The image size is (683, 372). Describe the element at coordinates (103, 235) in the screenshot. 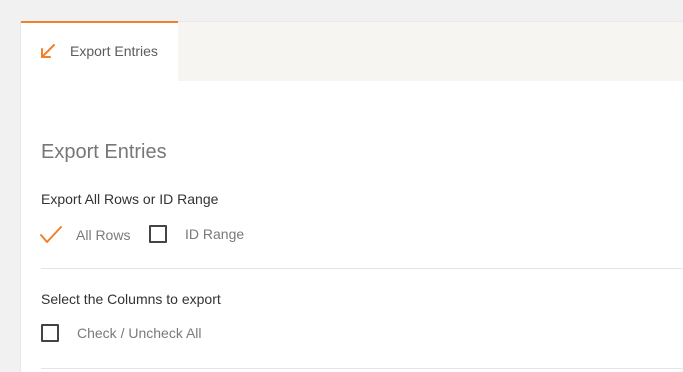

I see `option-all-rows-label: All Rows` at that location.